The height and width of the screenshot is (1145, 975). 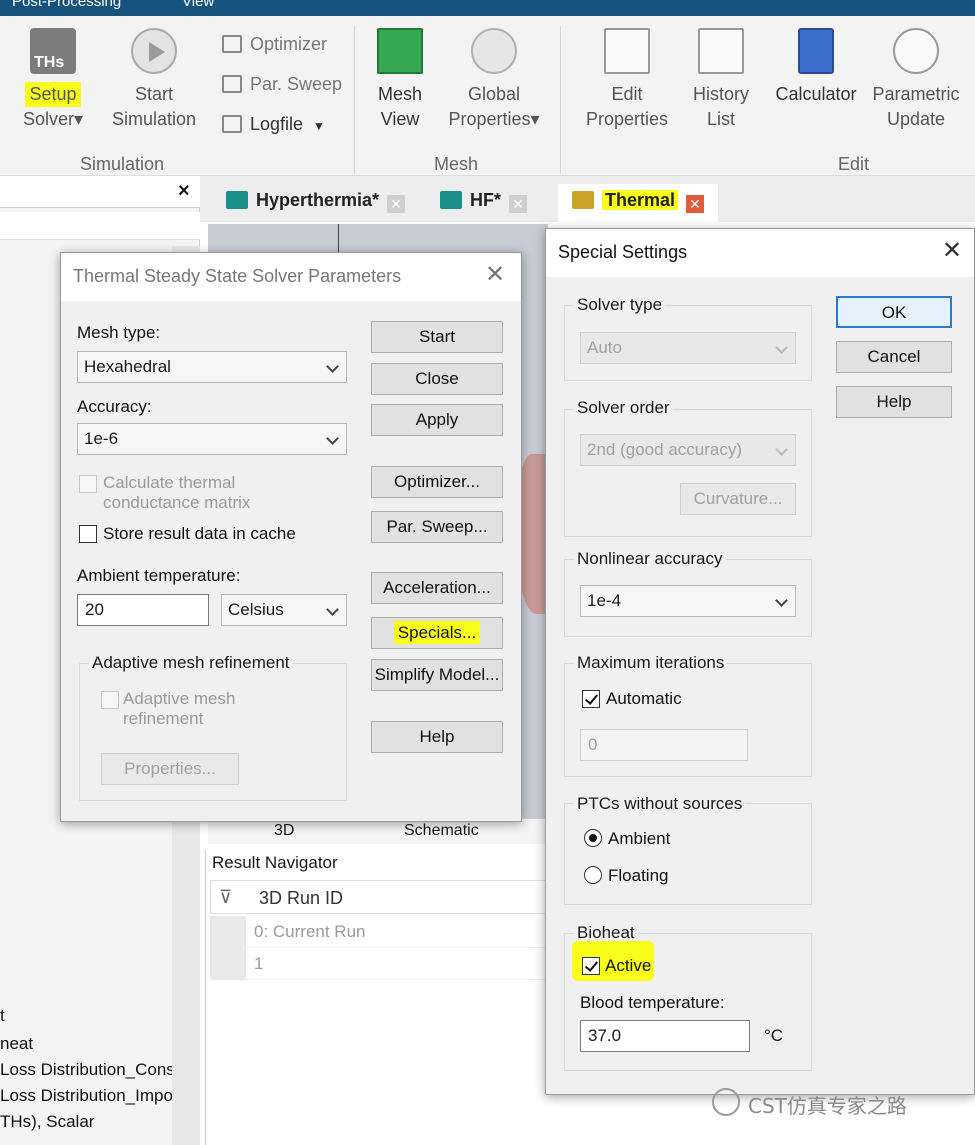 I want to click on global-properties-button: Global Properties▾, so click(x=494, y=80).